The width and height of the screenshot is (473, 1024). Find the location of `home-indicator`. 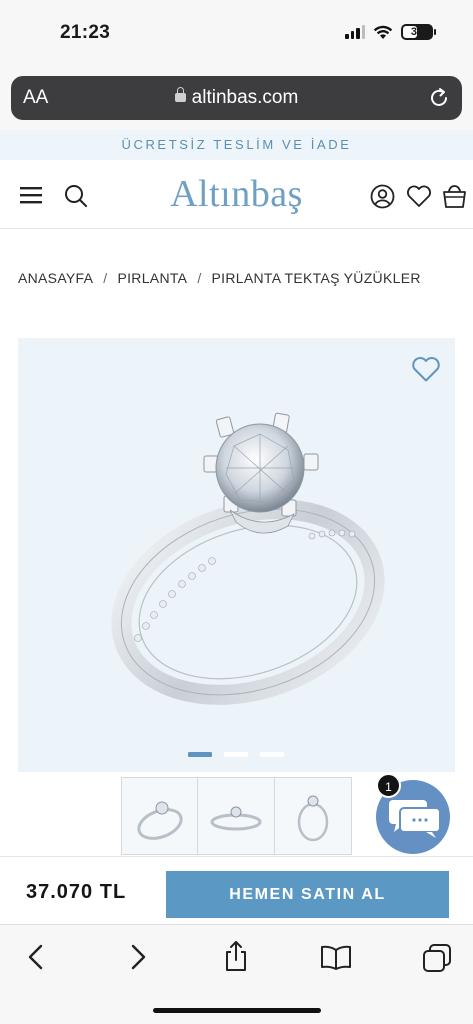

home-indicator is located at coordinates (237, 1010).